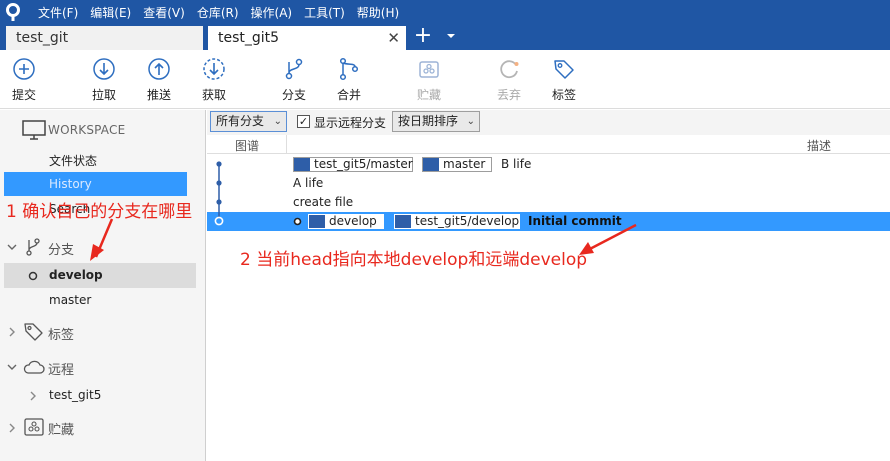  I want to click on tag-label: 标签, so click(563, 95).